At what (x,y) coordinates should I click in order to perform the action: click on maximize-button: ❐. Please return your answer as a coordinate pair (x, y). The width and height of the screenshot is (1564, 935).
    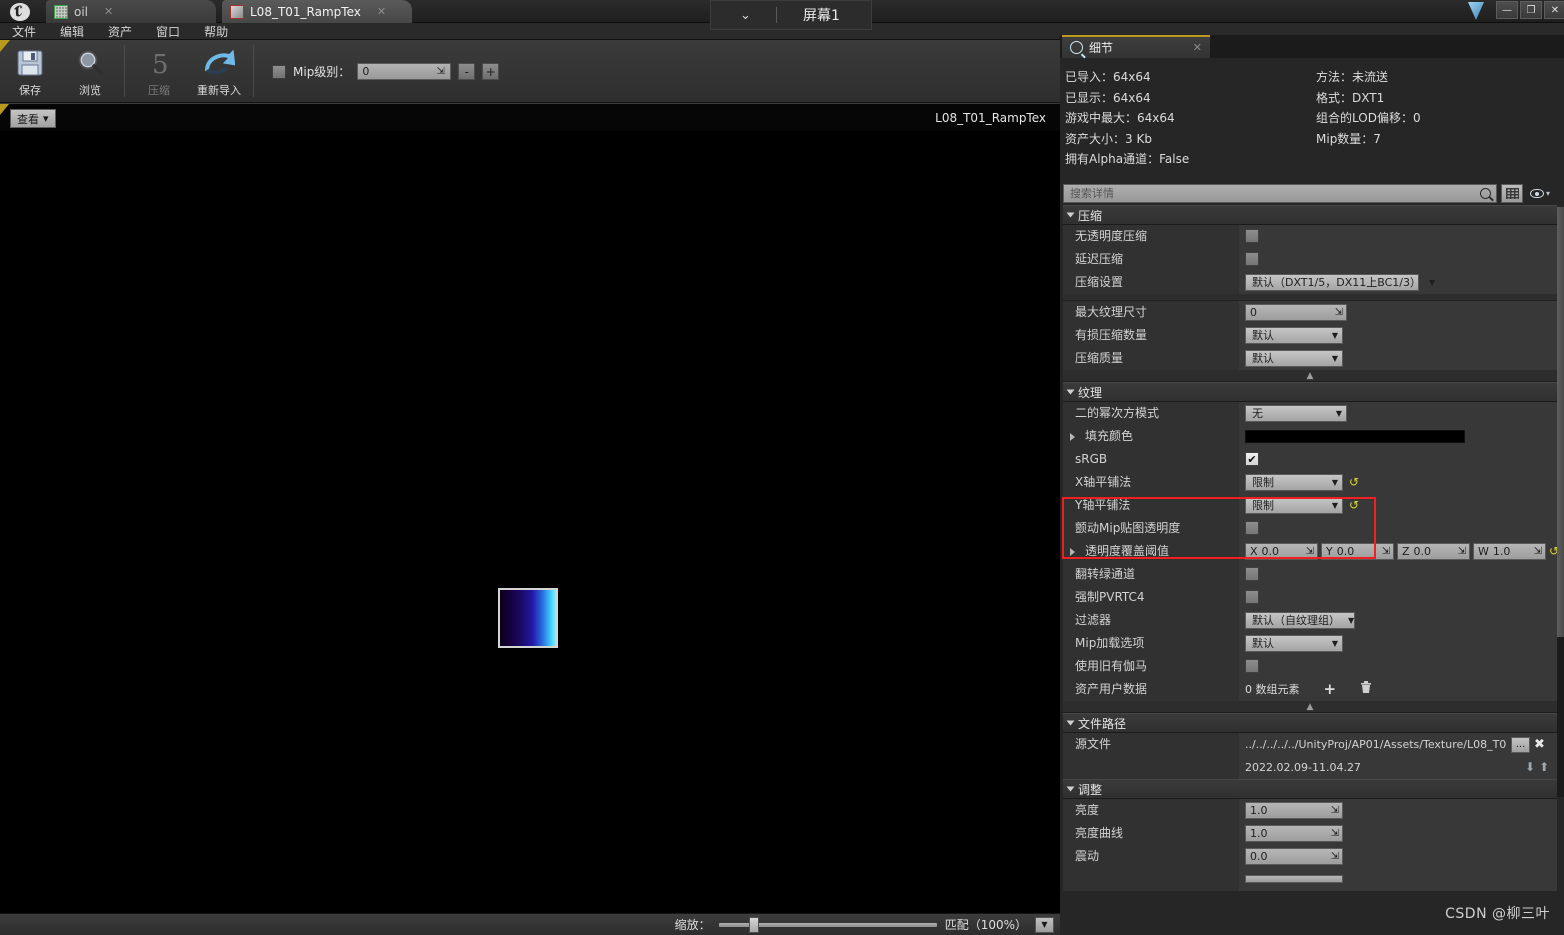
    Looking at the image, I should click on (1531, 10).